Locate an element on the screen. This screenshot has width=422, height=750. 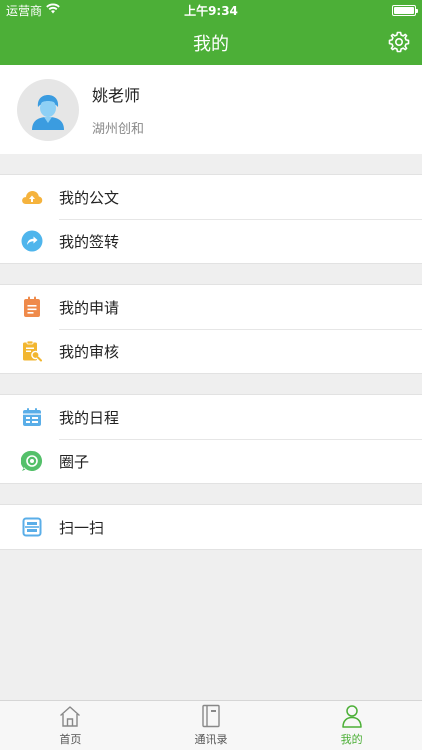
status-left: 运营商 is located at coordinates (33, 10).